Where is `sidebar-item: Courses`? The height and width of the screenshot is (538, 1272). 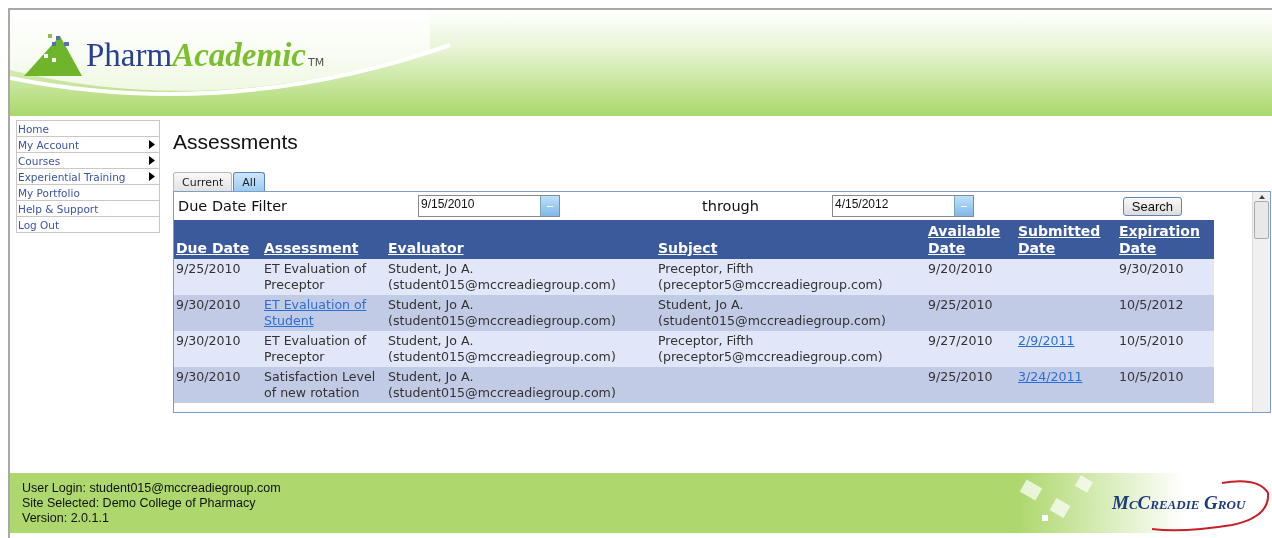 sidebar-item: Courses is located at coordinates (88, 161).